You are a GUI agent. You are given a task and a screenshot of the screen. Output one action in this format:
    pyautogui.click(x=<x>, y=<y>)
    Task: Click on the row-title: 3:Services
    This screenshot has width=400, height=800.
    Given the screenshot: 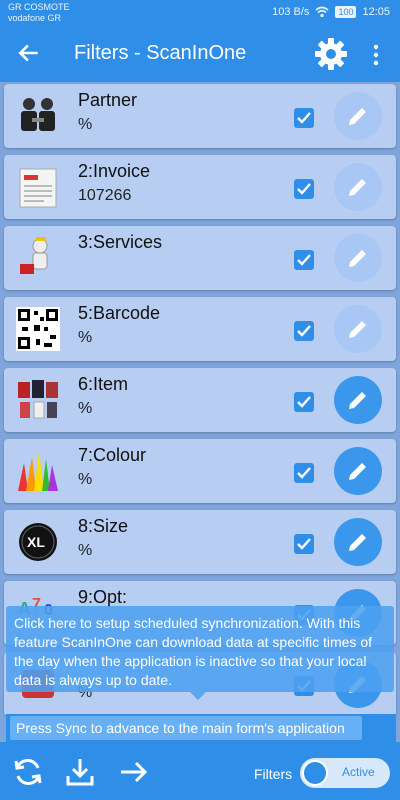 What is the action you would take?
    pyautogui.click(x=120, y=242)
    